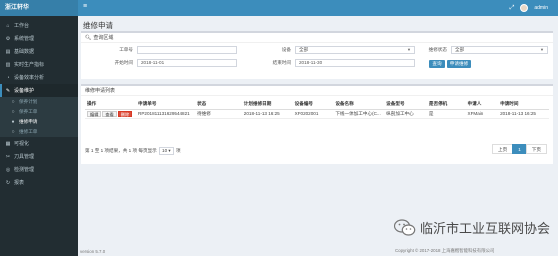 This screenshot has width=558, height=256. I want to click on start-time-input: 2018-11-01, so click(187, 63).